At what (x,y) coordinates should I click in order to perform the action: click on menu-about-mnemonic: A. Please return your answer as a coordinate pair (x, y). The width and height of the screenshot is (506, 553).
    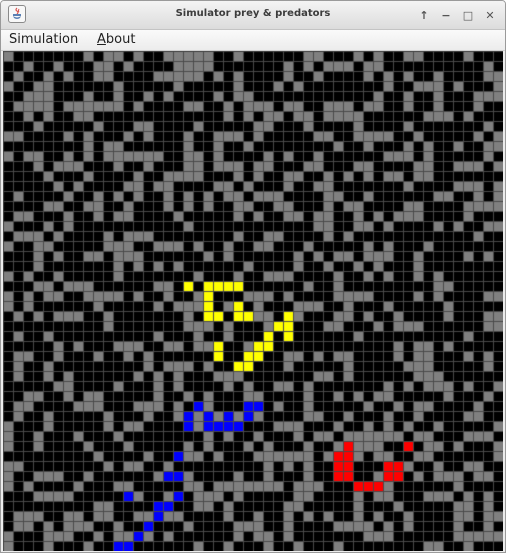
    Looking at the image, I should click on (101, 39).